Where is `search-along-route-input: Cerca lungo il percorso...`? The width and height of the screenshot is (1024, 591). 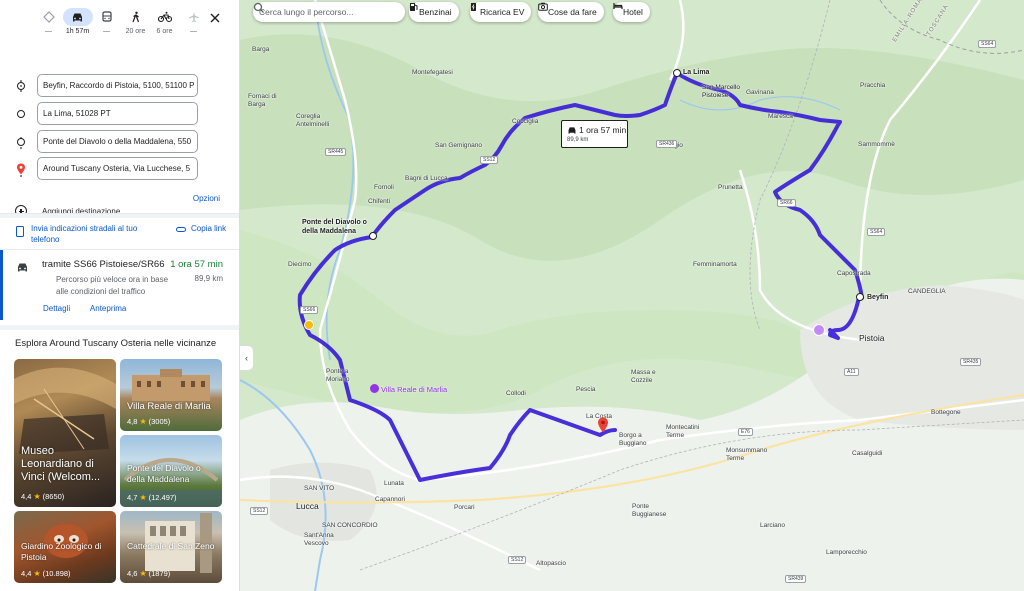 search-along-route-input: Cerca lungo il percorso... is located at coordinates (329, 12).